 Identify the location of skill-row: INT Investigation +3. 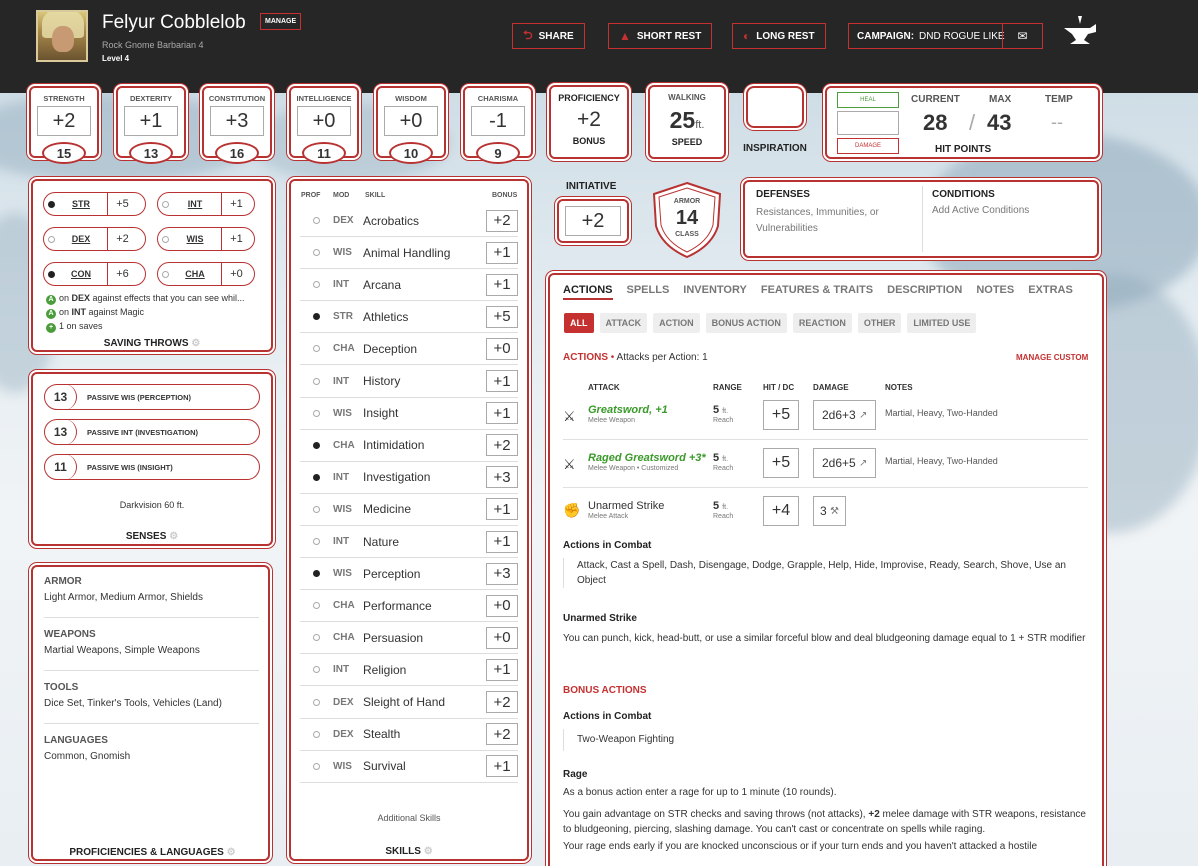
(409, 478).